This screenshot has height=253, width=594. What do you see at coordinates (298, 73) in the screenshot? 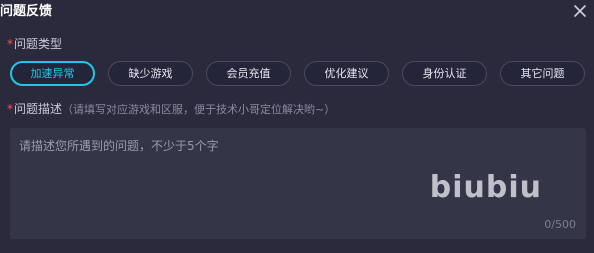
I see `issue-type-options: 加速异常 缺少游戏 会员充值 优化建议 身份认证 其它问题` at bounding box center [298, 73].